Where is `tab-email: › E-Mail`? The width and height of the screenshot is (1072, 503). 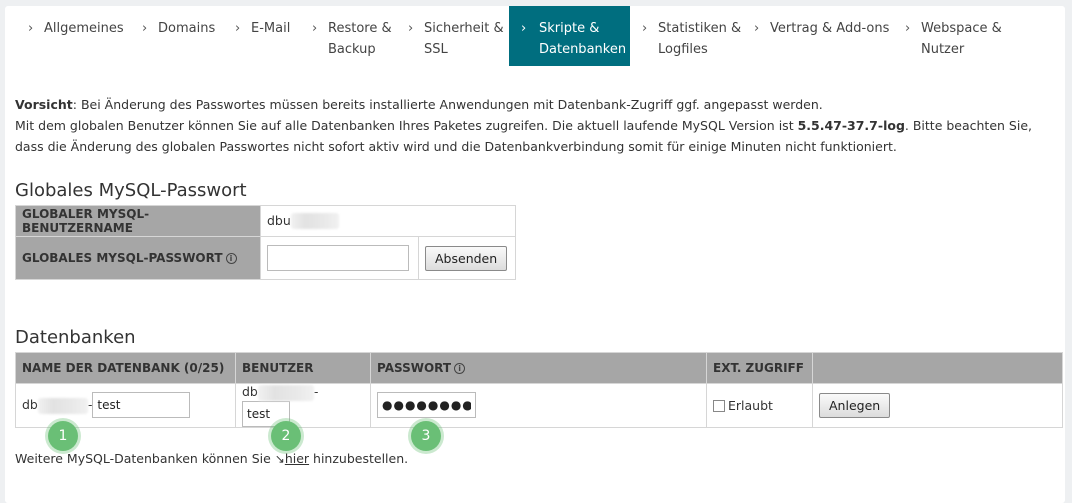
tab-email: › E-Mail is located at coordinates (270, 36).